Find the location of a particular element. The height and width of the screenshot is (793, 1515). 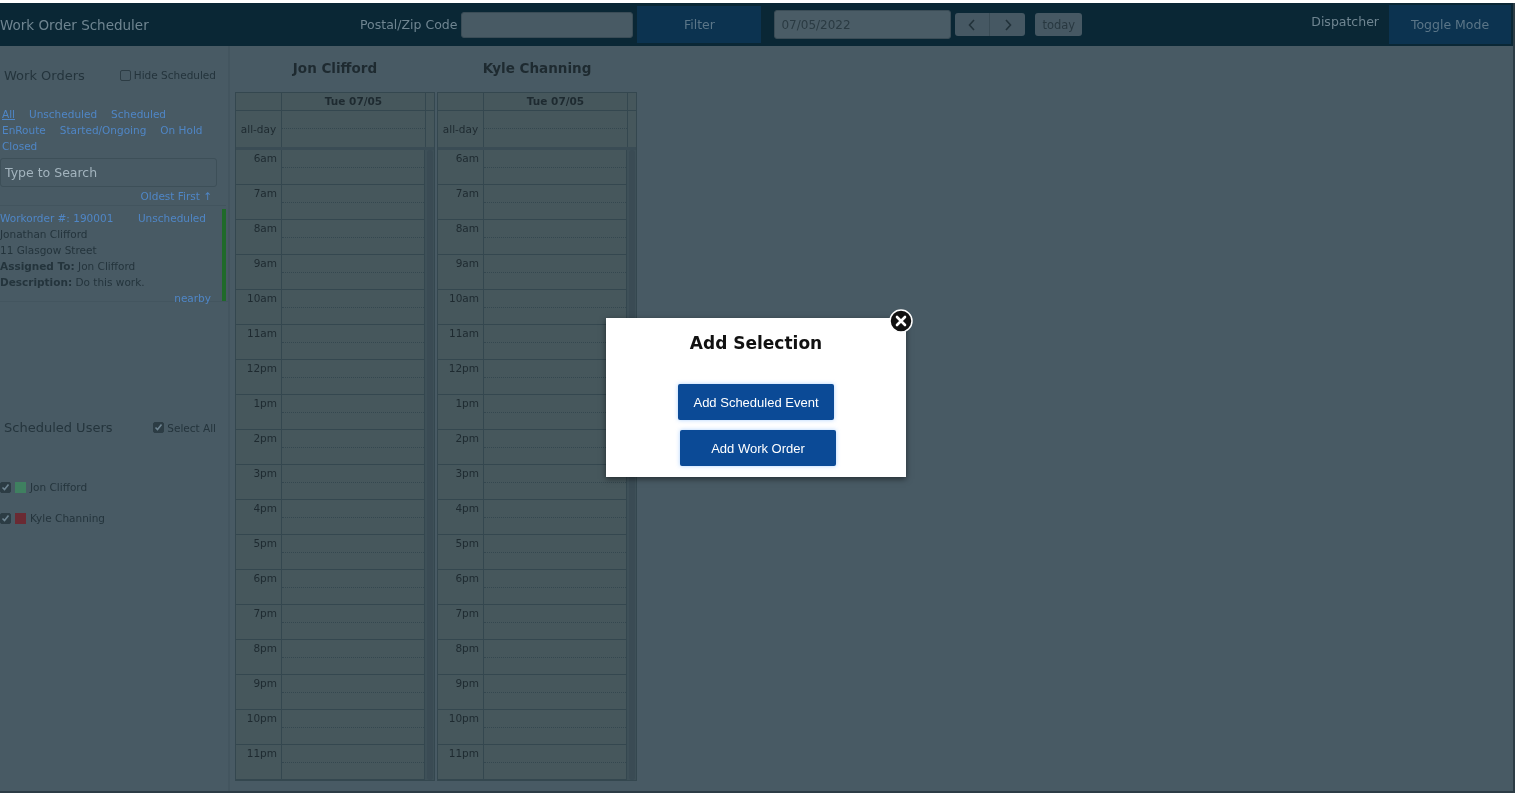

search-field: Type to Search is located at coordinates (108, 172).